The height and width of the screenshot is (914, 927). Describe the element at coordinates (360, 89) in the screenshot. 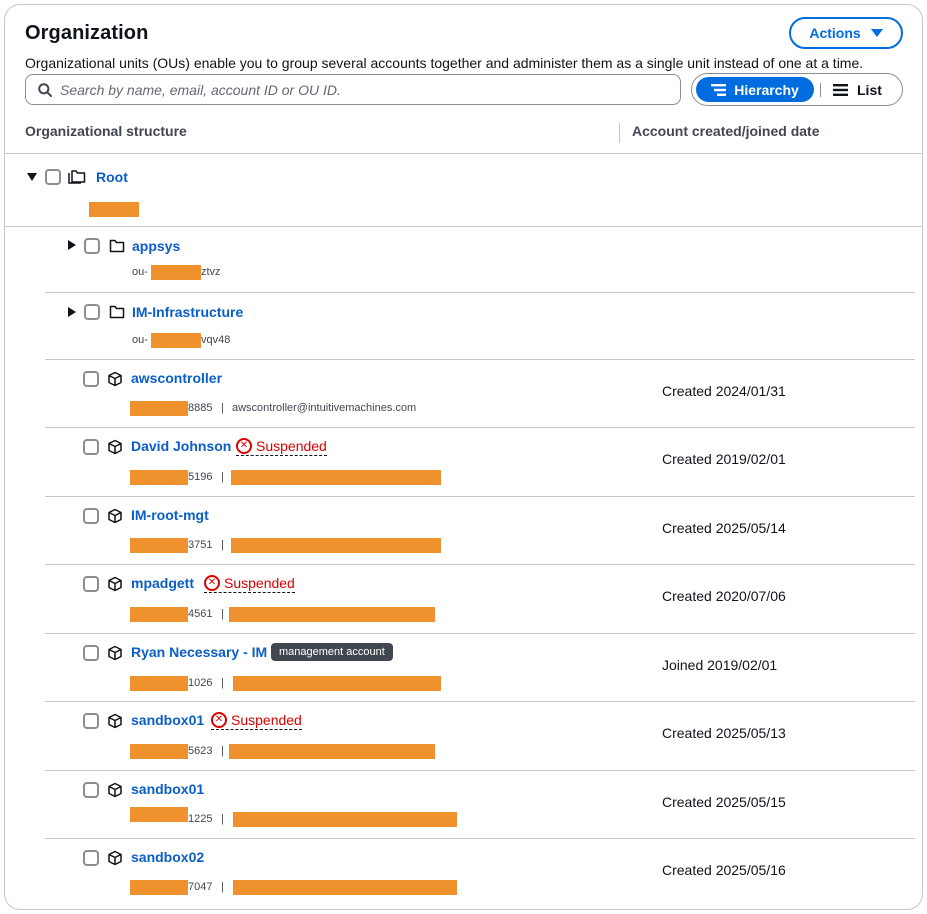

I see `search-input` at that location.